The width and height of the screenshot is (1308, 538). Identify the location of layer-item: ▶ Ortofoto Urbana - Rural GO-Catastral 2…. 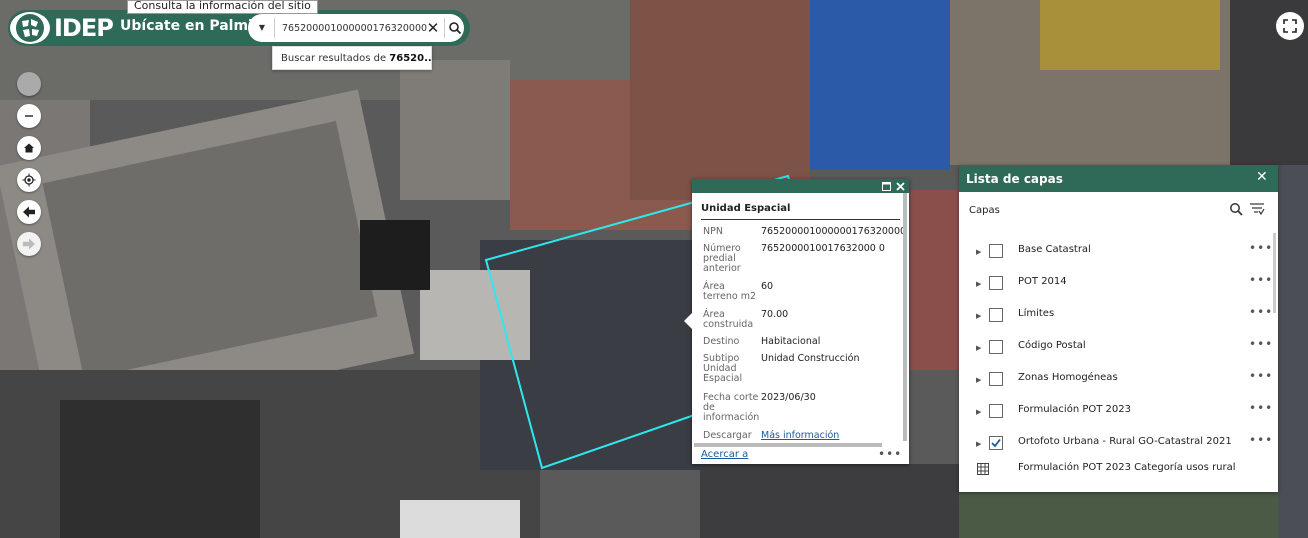
(1115, 446).